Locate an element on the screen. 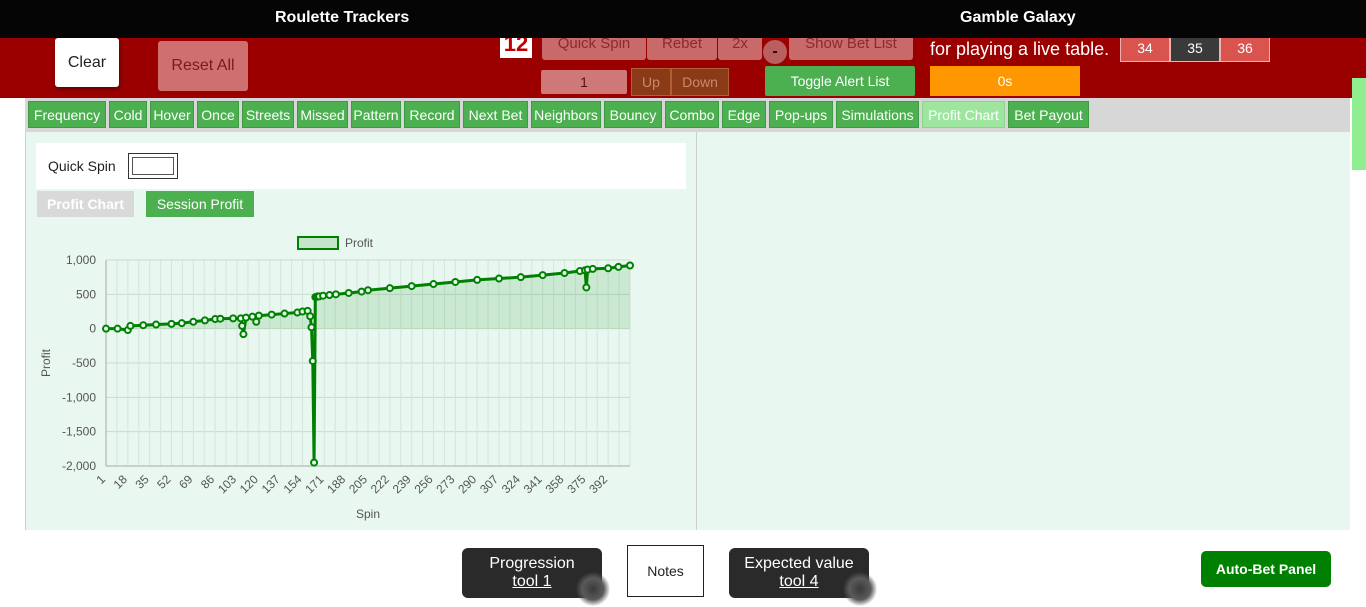  tab-neighbors: Neighbors is located at coordinates (566, 114).